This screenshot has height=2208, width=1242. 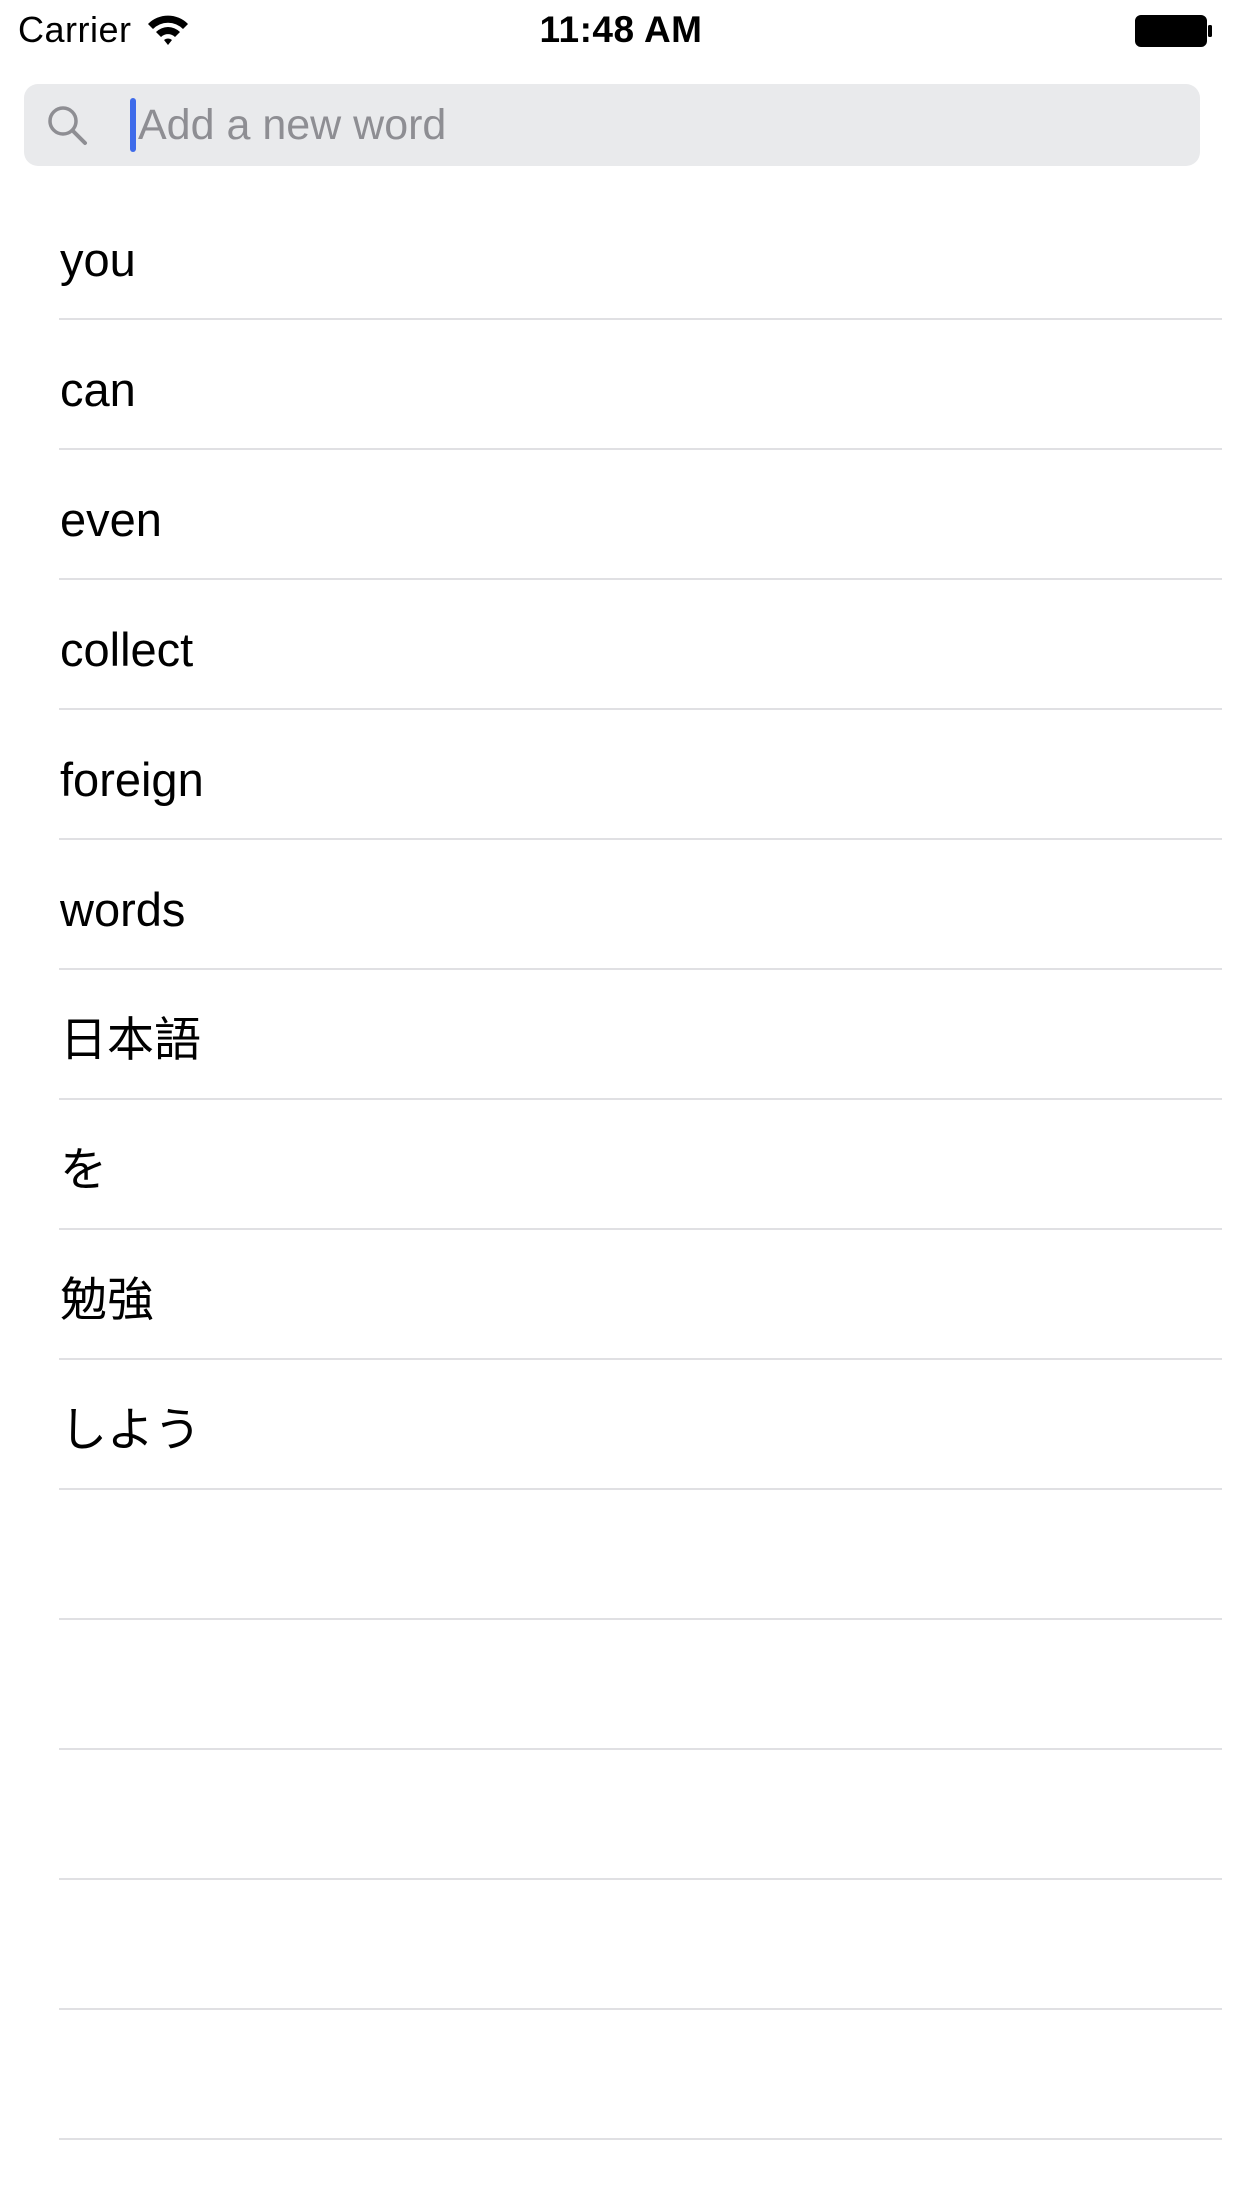 What do you see at coordinates (621, 645) in the screenshot?
I see `word-row: collect` at bounding box center [621, 645].